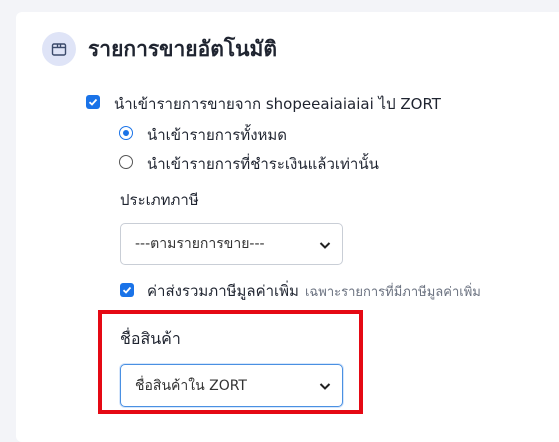 The image size is (559, 442). What do you see at coordinates (200, 244) in the screenshot?
I see `tax-type-value: ---ตามรายการขาย---` at bounding box center [200, 244].